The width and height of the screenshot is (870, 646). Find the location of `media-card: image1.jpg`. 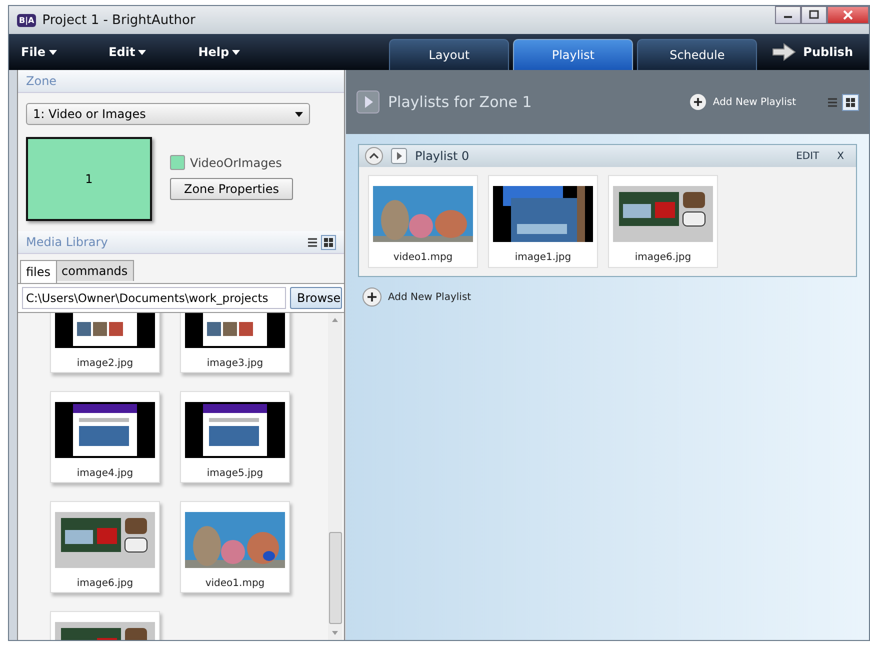

media-card: image1.jpg is located at coordinates (543, 221).